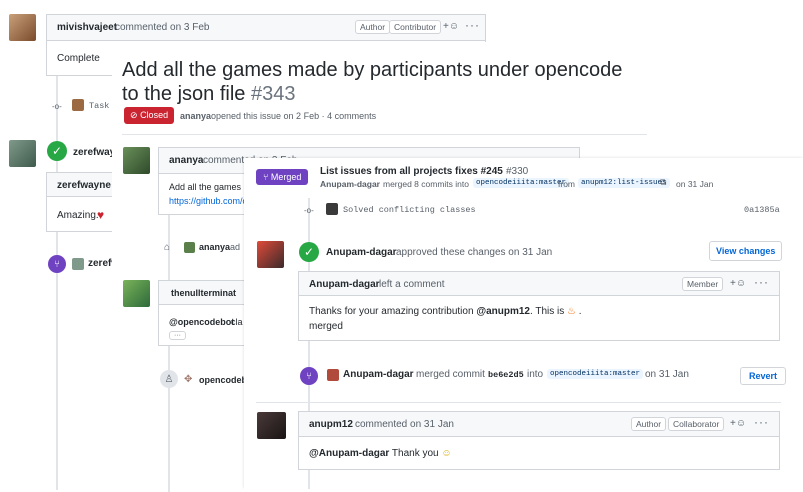 The width and height of the screenshot is (803, 492). What do you see at coordinates (162, 27) in the screenshot?
I see `comment-meta: commented on 3 Feb` at bounding box center [162, 27].